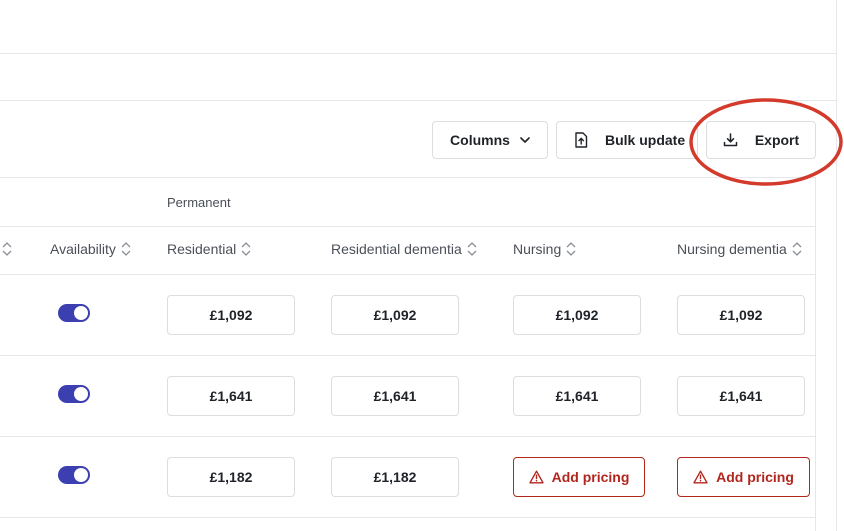  I want to click on column-header-residential-dementia: Residential dementia, so click(404, 249).